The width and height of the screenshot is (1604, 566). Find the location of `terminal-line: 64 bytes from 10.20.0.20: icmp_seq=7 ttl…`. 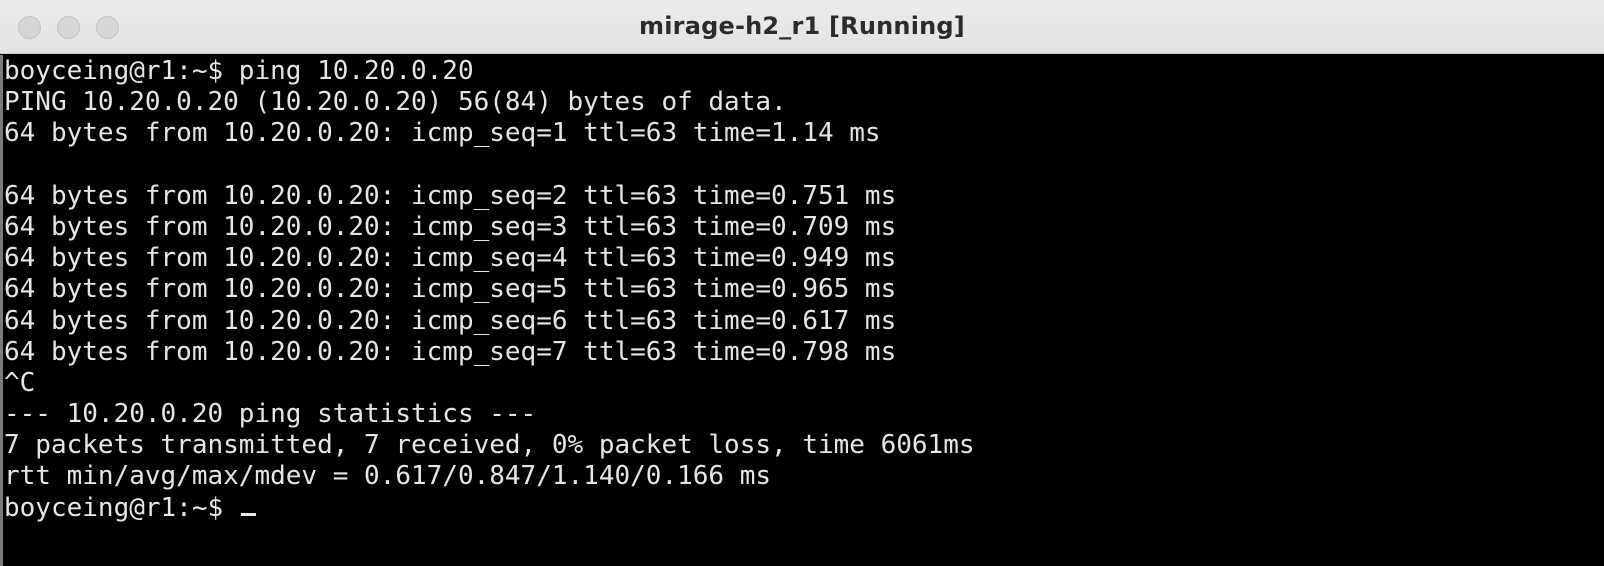

terminal-line: 64 bytes from 10.20.0.20: icmp_seq=7 ttl… is located at coordinates (450, 351).